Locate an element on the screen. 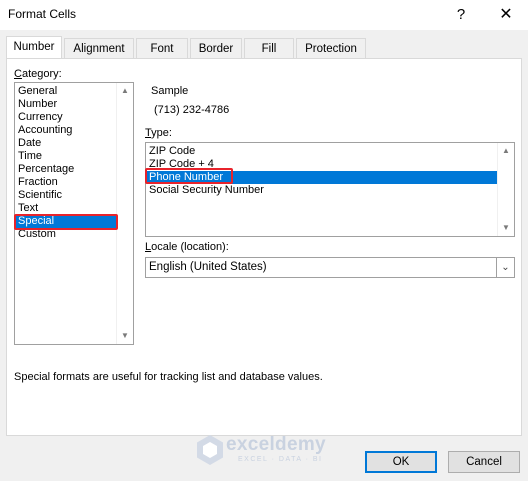 The image size is (528, 481). category-item-general: General is located at coordinates (37, 91).